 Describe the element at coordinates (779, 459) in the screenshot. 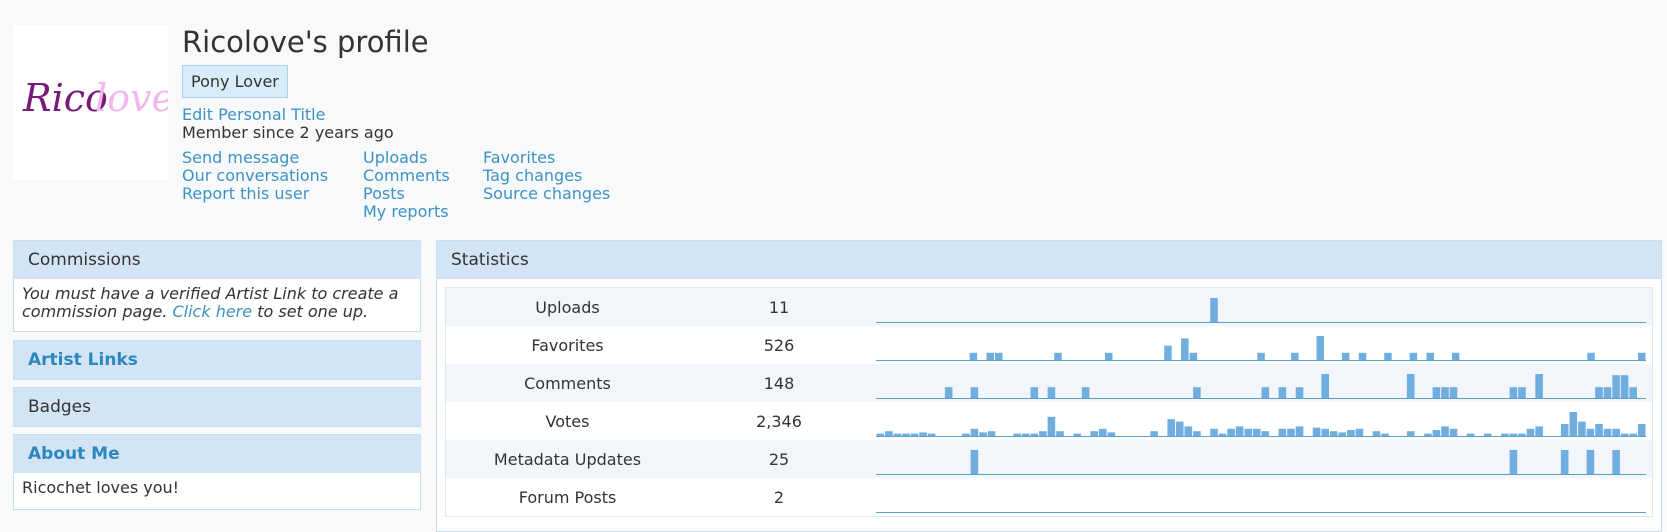

I see `stat-value: 25` at that location.